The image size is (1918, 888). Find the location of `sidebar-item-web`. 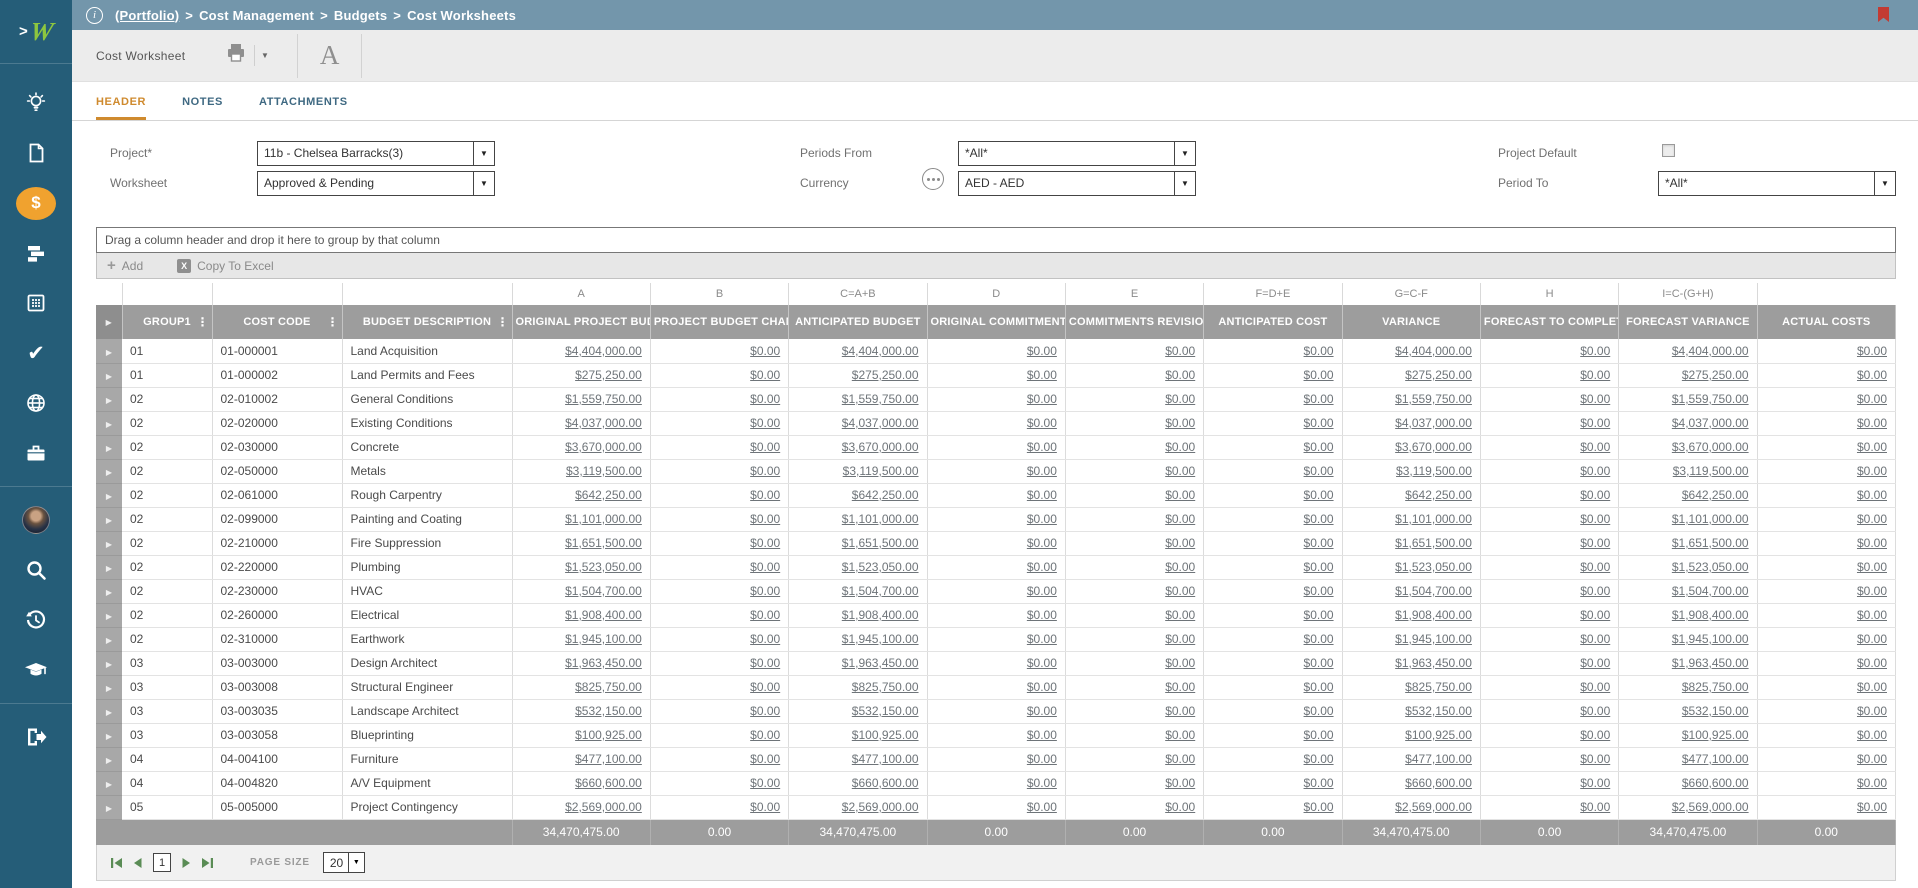

sidebar-item-web is located at coordinates (36, 403).